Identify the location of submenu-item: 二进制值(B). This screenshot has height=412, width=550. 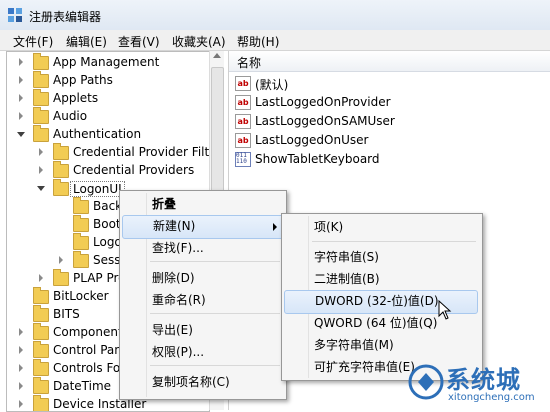
(380, 279).